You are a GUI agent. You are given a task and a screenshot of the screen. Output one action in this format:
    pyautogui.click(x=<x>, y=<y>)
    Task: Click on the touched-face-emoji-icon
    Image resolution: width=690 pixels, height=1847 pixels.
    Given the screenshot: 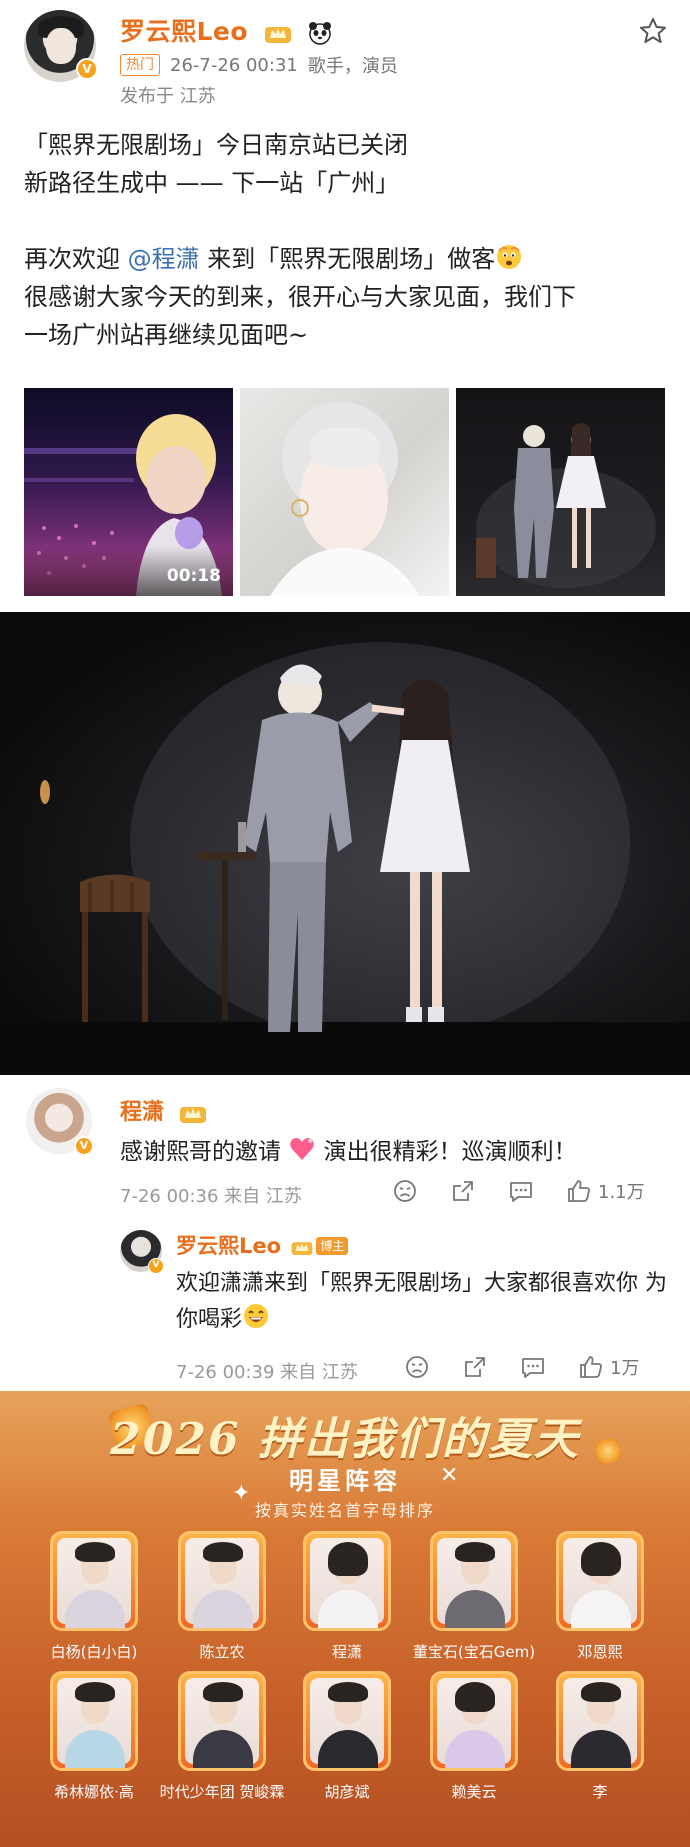 What is the action you would take?
    pyautogui.click(x=509, y=257)
    